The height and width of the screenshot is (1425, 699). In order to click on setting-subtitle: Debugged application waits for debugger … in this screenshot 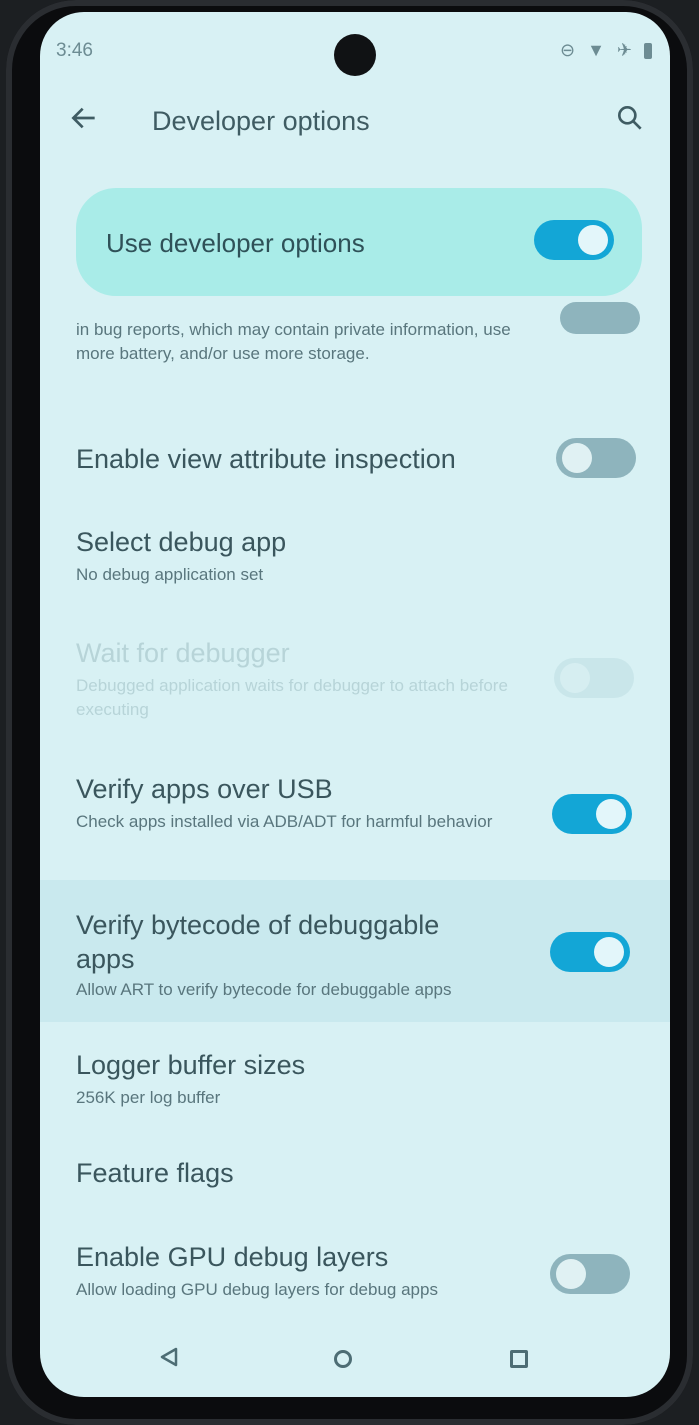, I will do `click(292, 697)`.